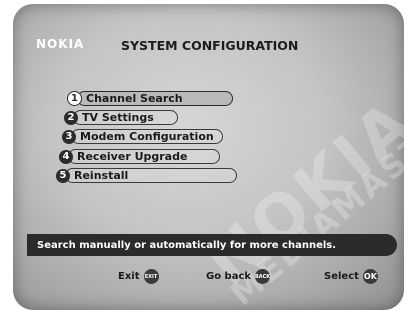  Describe the element at coordinates (341, 276) in the screenshot. I see `select-label: Select` at that location.